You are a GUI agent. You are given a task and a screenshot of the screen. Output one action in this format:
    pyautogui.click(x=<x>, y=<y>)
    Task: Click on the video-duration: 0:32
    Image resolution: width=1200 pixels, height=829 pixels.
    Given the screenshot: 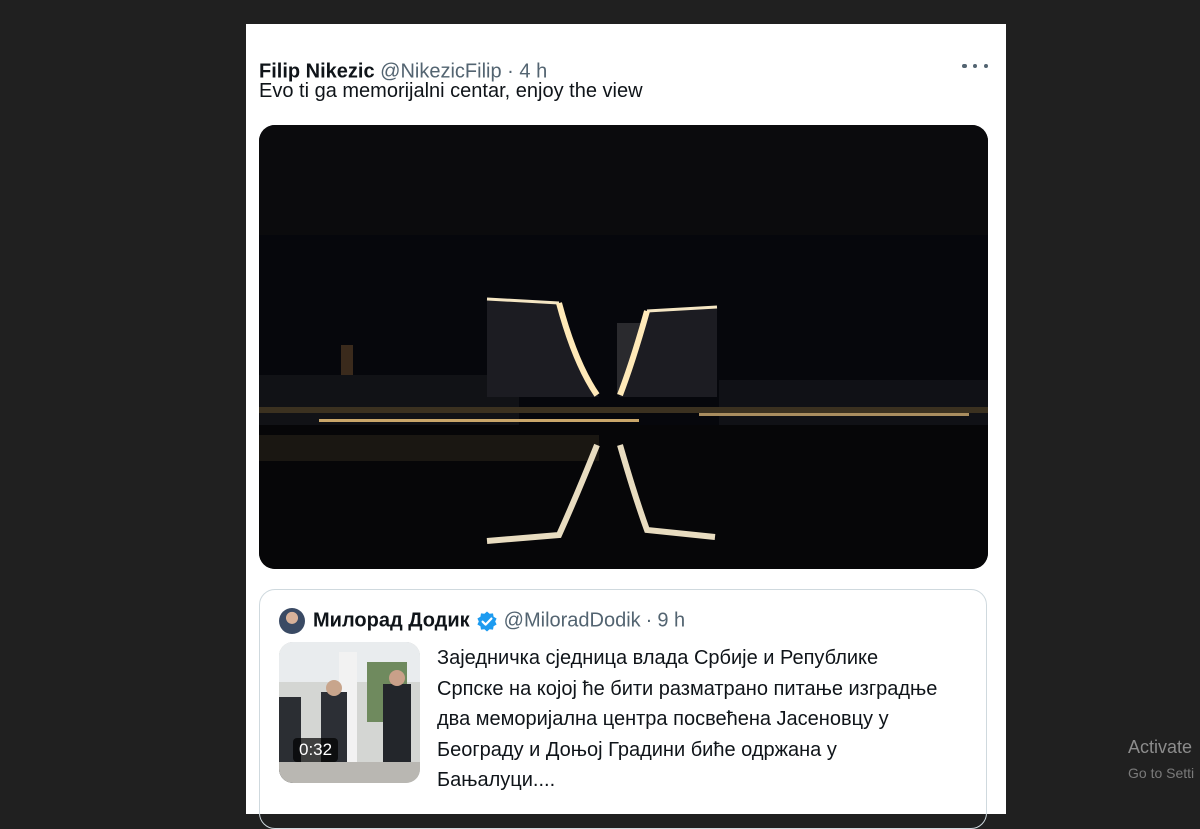 What is the action you would take?
    pyautogui.click(x=316, y=750)
    